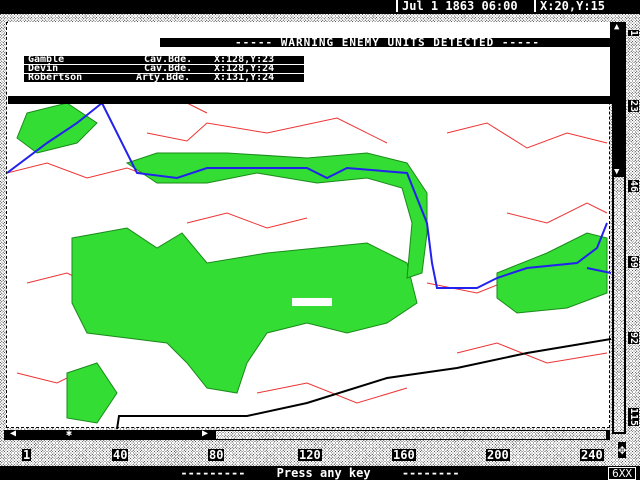 This screenshot has height=480, width=640. Describe the element at coordinates (430, 473) in the screenshot. I see `status-dashes-right: --------` at that location.